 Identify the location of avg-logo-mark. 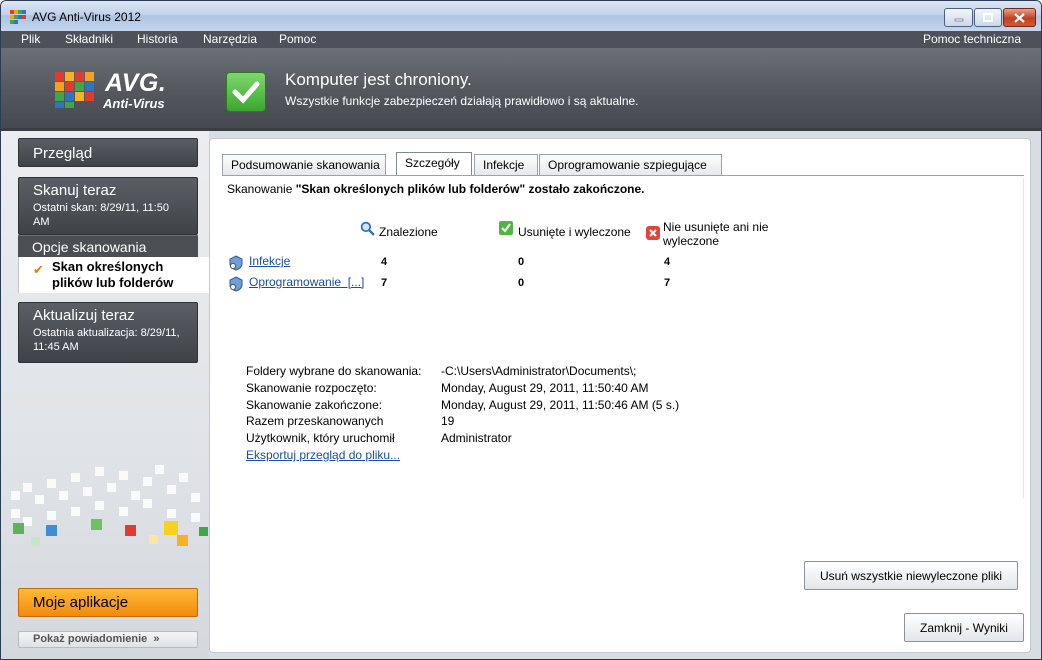
(74, 90).